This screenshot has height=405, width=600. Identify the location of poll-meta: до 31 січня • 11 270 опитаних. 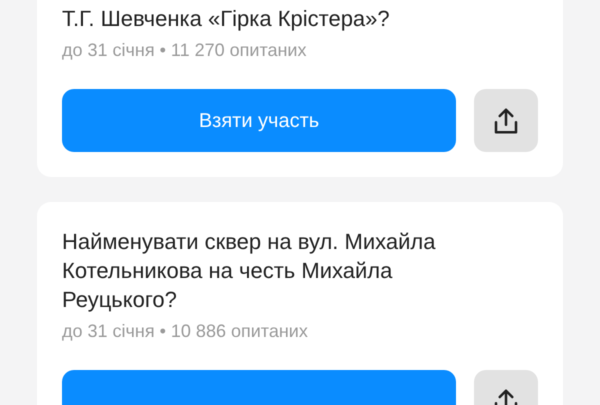
(185, 50).